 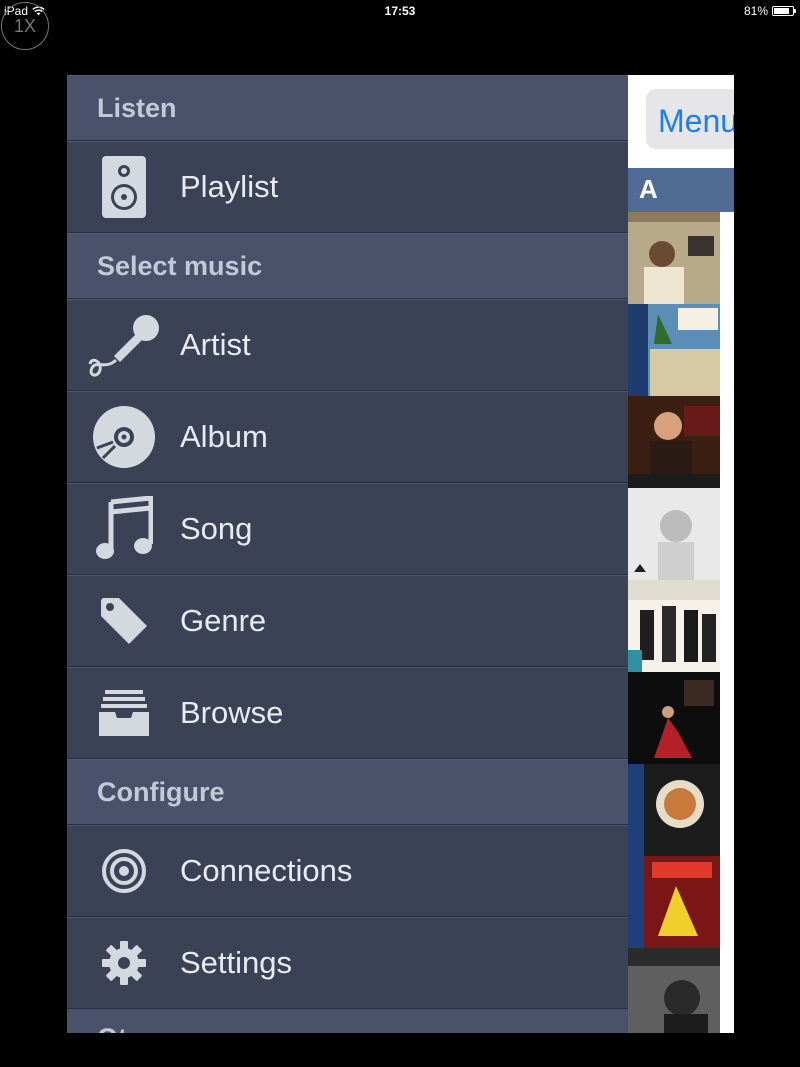 What do you see at coordinates (216, 528) in the screenshot?
I see `menu-label-song: Song` at bounding box center [216, 528].